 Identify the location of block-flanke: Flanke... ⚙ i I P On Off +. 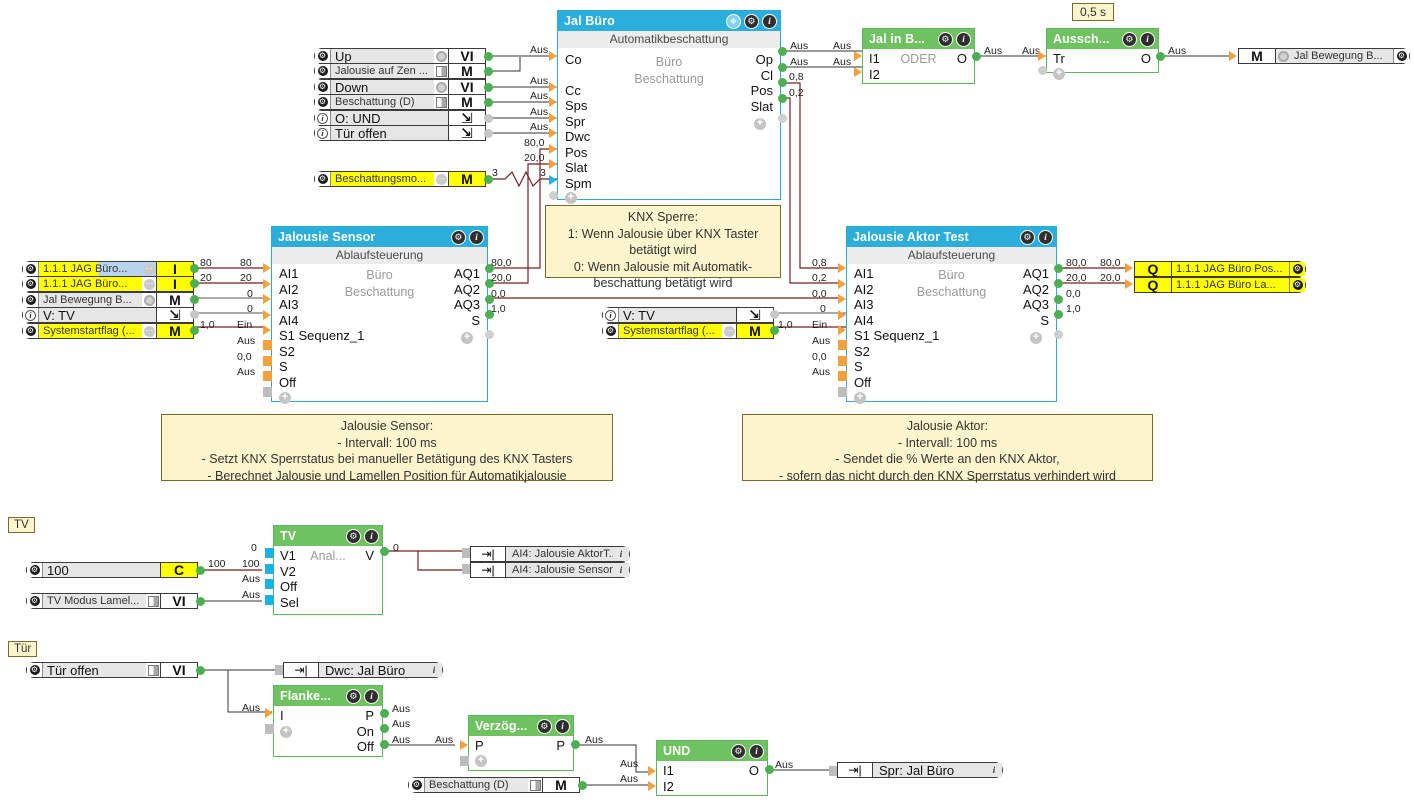
(328, 721).